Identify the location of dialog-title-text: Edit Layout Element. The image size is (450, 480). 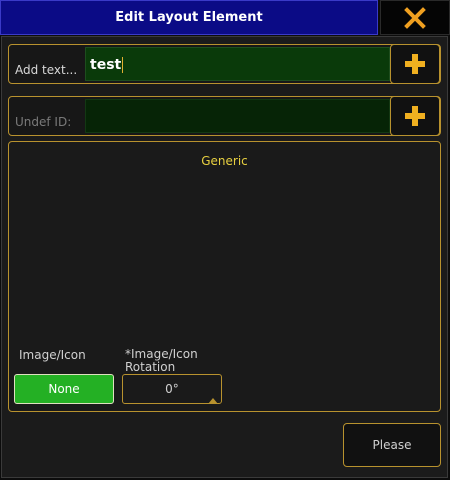
(189, 17).